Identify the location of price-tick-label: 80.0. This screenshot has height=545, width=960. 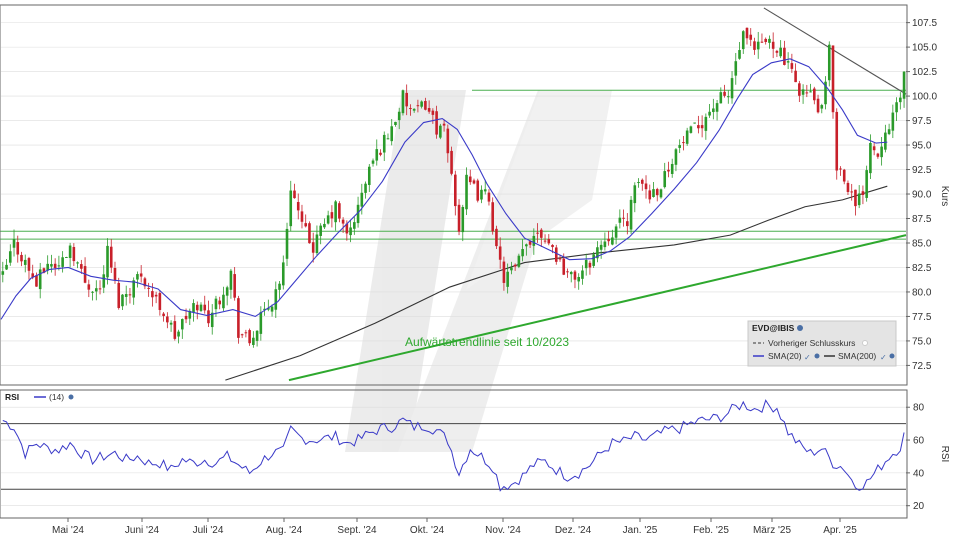
(922, 292).